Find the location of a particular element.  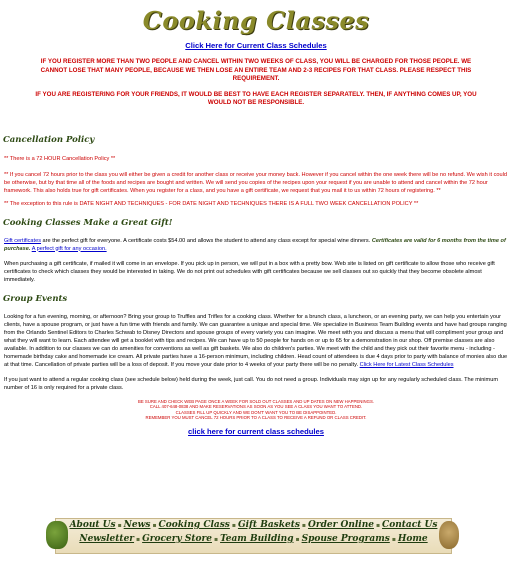

perfect-gift-link: A perfect gift for any occasion. is located at coordinates (69, 249).